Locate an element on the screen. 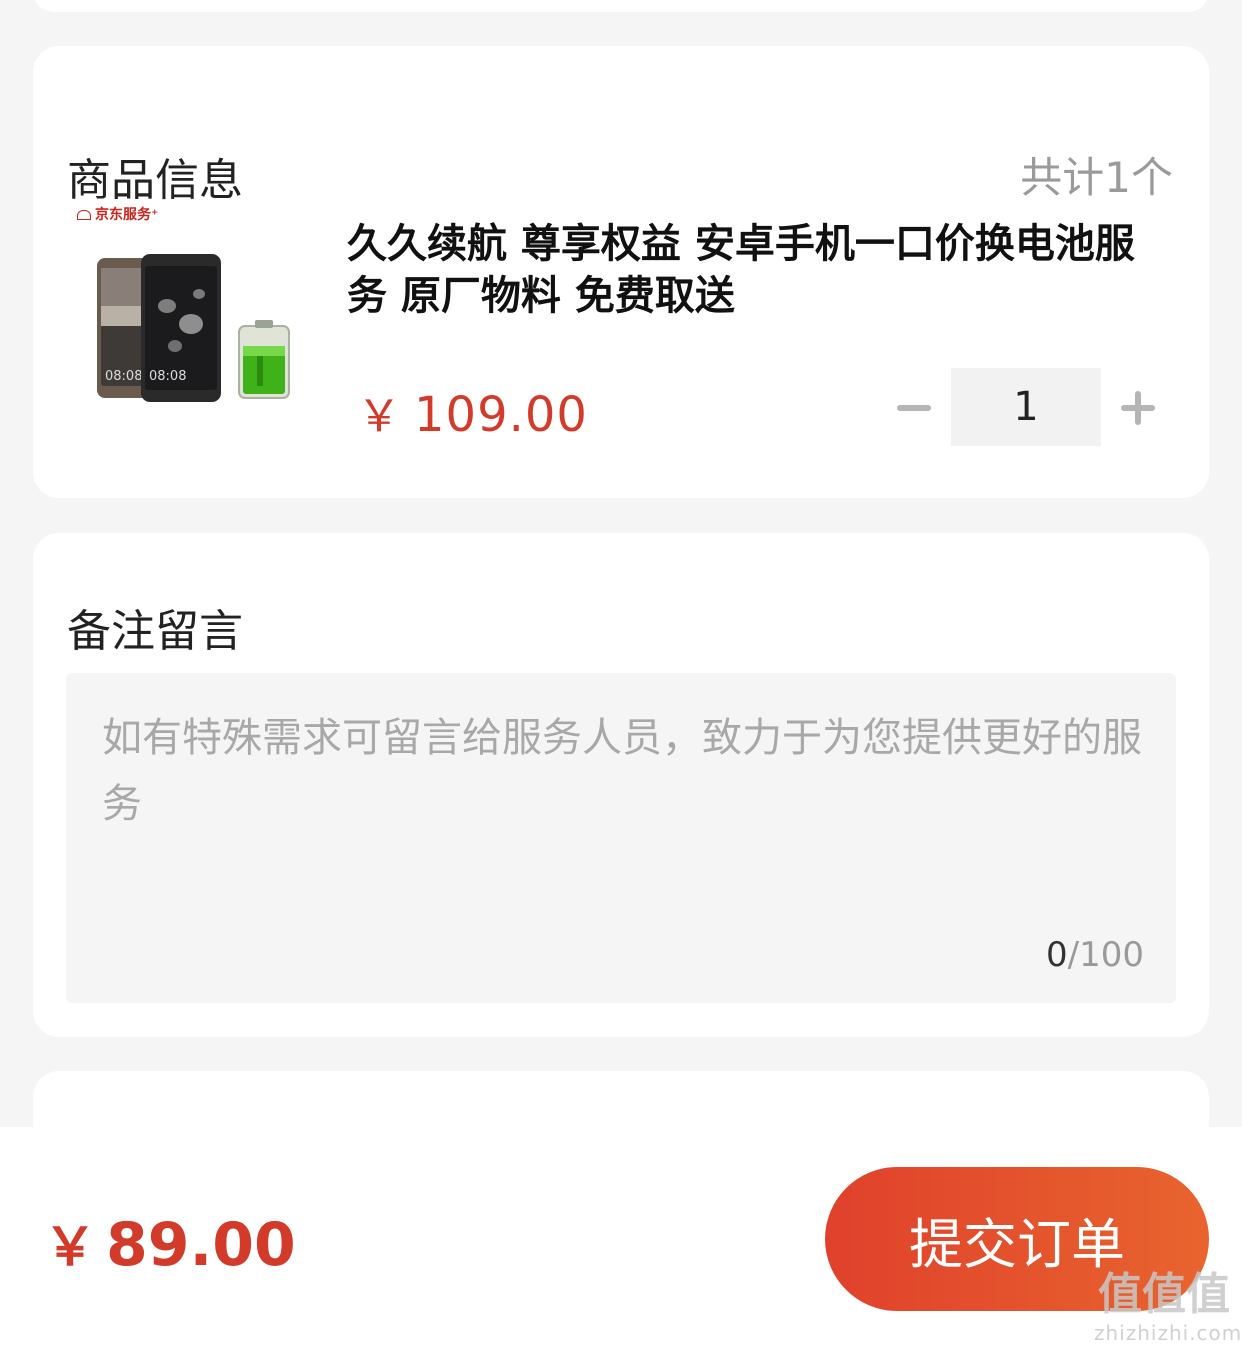 Image resolution: width=1242 pixels, height=1352 pixels. decrease-quantity-button is located at coordinates (923, 407).